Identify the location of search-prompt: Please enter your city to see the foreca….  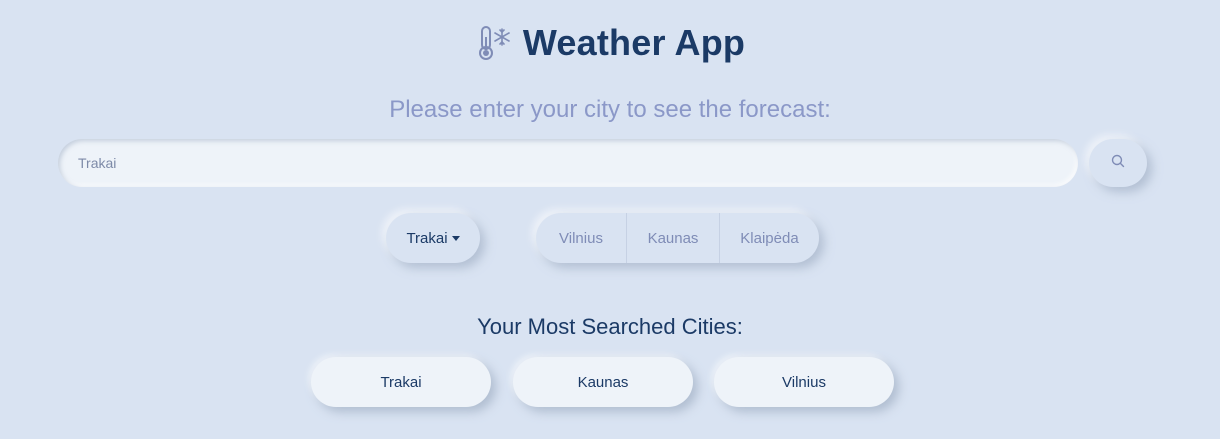
(610, 109).